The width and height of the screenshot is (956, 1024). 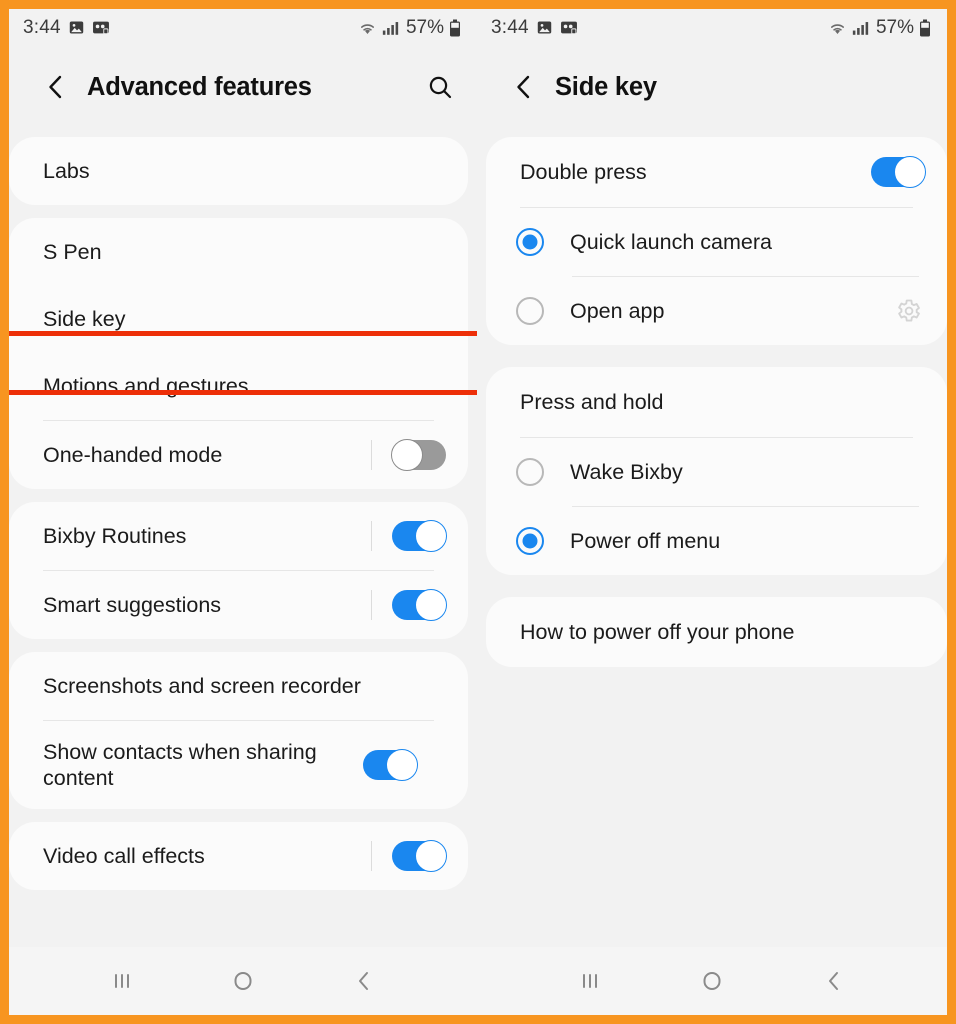 I want to click on double-press-toggle, so click(x=890, y=172).